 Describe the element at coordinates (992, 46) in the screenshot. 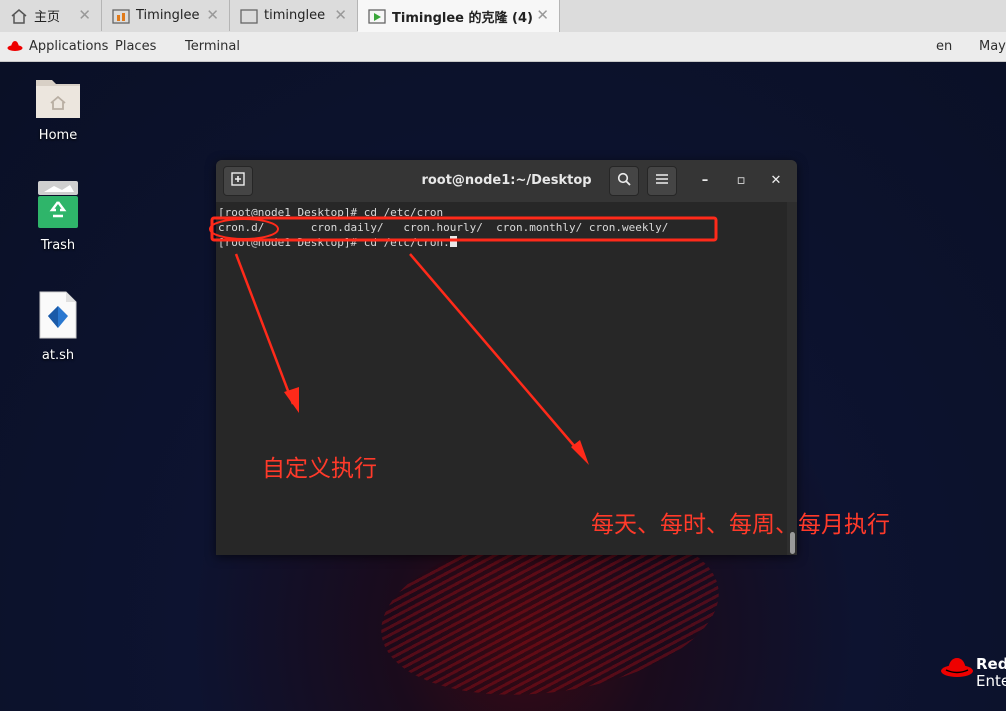

I see `clock: May` at that location.